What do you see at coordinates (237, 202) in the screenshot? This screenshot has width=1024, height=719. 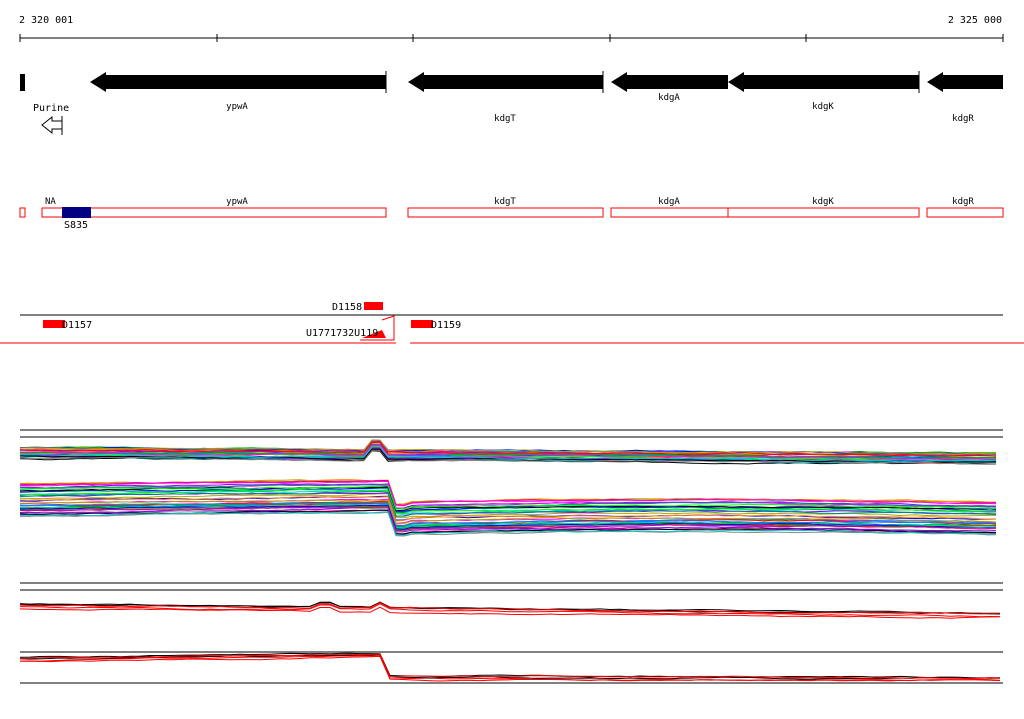 I see `segment-label-ypwA: ypwA` at bounding box center [237, 202].